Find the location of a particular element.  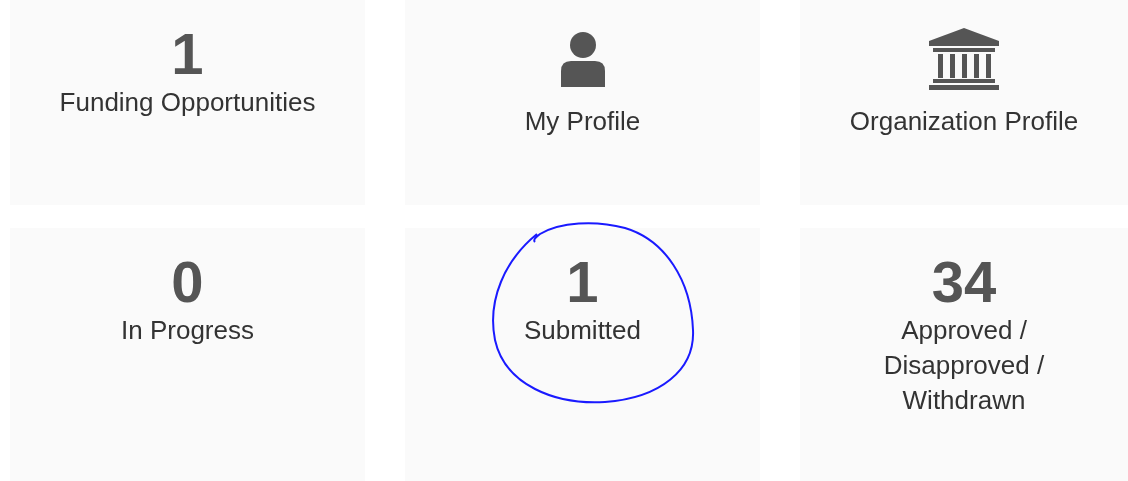

dashboard-tile: My Profile is located at coordinates (582, 102).